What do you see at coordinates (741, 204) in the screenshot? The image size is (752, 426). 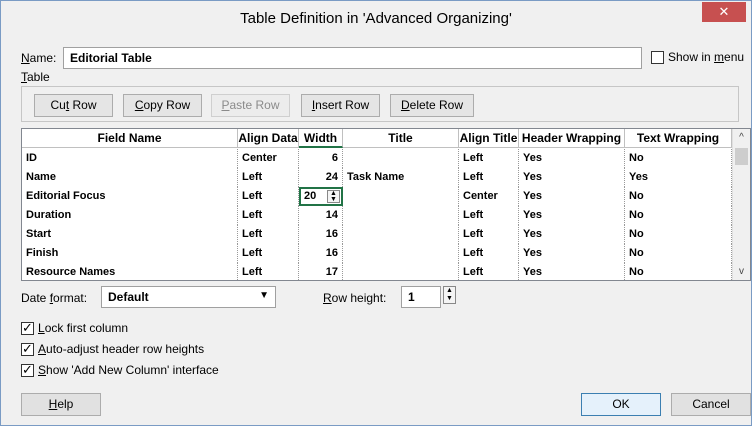 I see `vertical-scrollbar: ^ v` at bounding box center [741, 204].